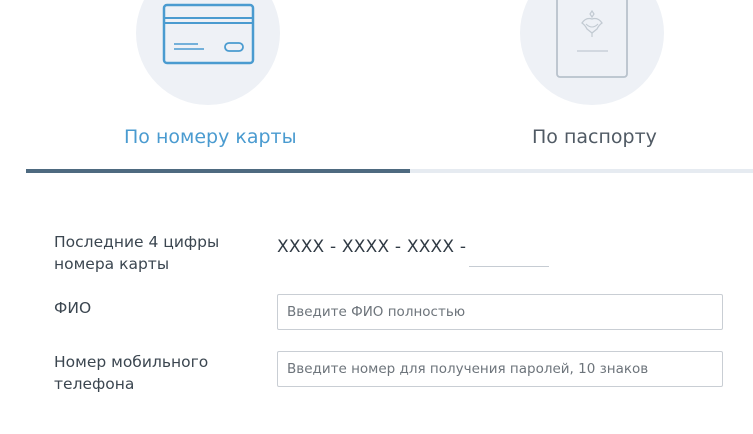 This screenshot has width=753, height=434. What do you see at coordinates (592, 39) in the screenshot?
I see `passport-icon` at bounding box center [592, 39].